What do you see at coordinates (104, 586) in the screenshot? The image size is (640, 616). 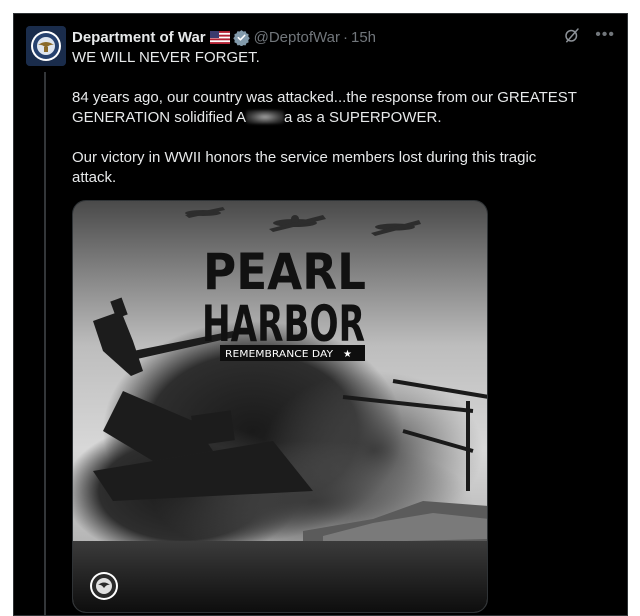 I see `poster-seal-icon` at bounding box center [104, 586].